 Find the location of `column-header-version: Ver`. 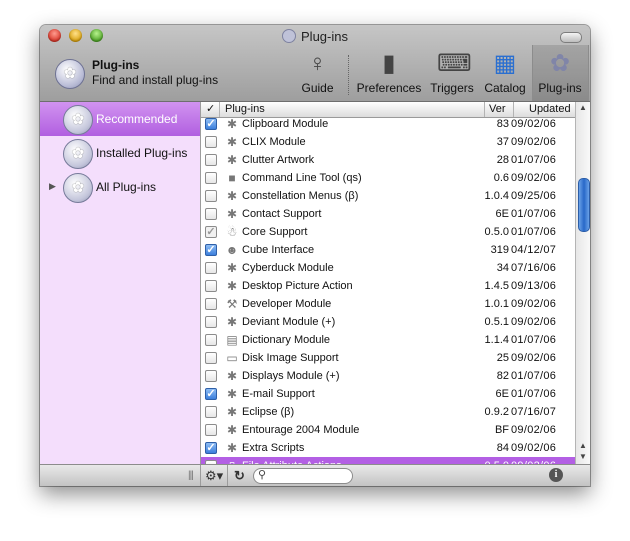

column-header-version: Ver is located at coordinates (497, 109).